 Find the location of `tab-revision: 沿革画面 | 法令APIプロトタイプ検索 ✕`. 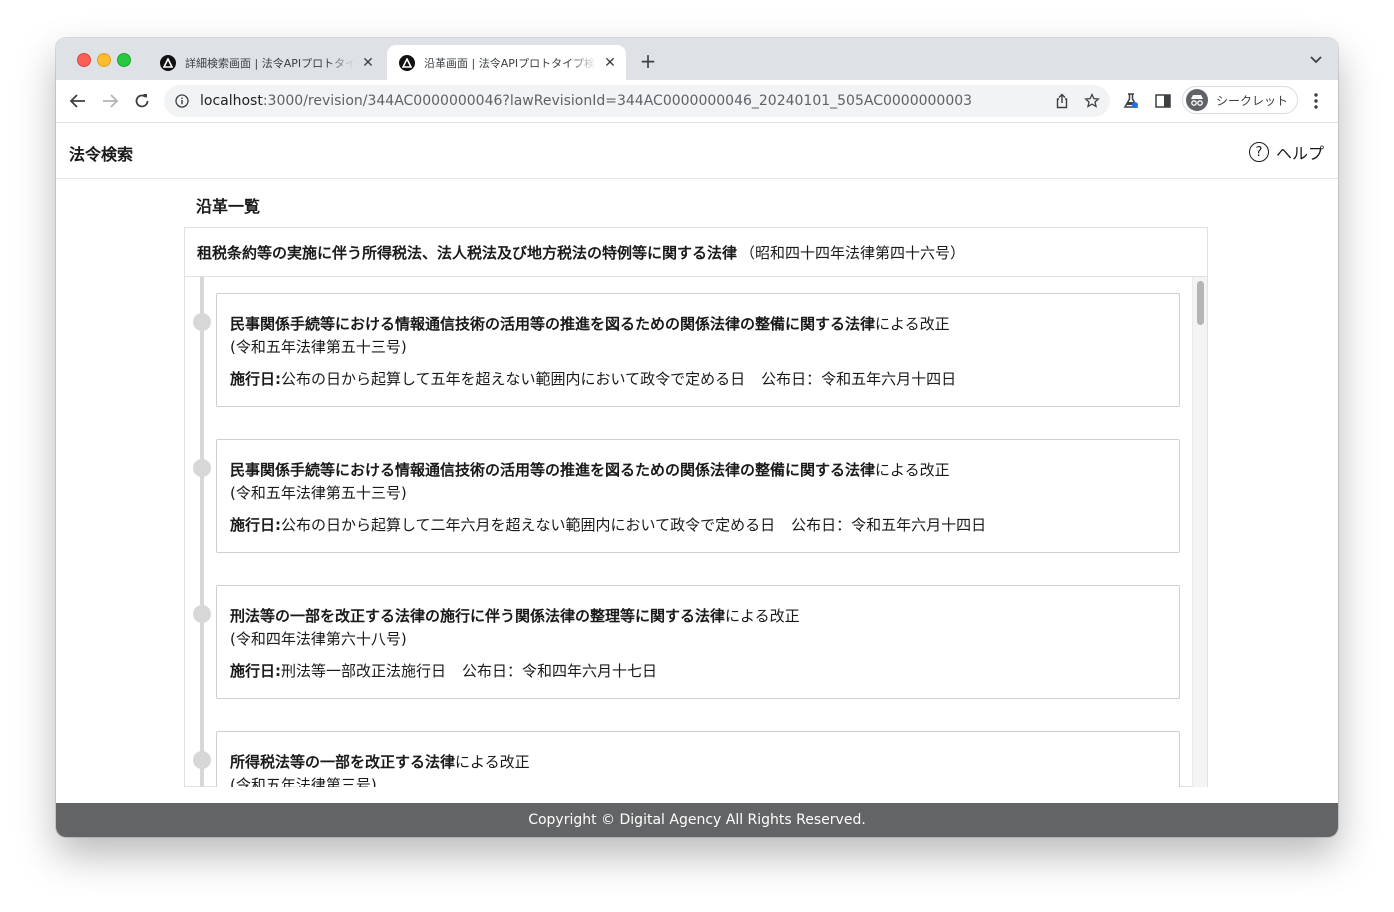

tab-revision: 沿革画面 | 法令APIプロトタイプ検索 ✕ is located at coordinates (506, 62).